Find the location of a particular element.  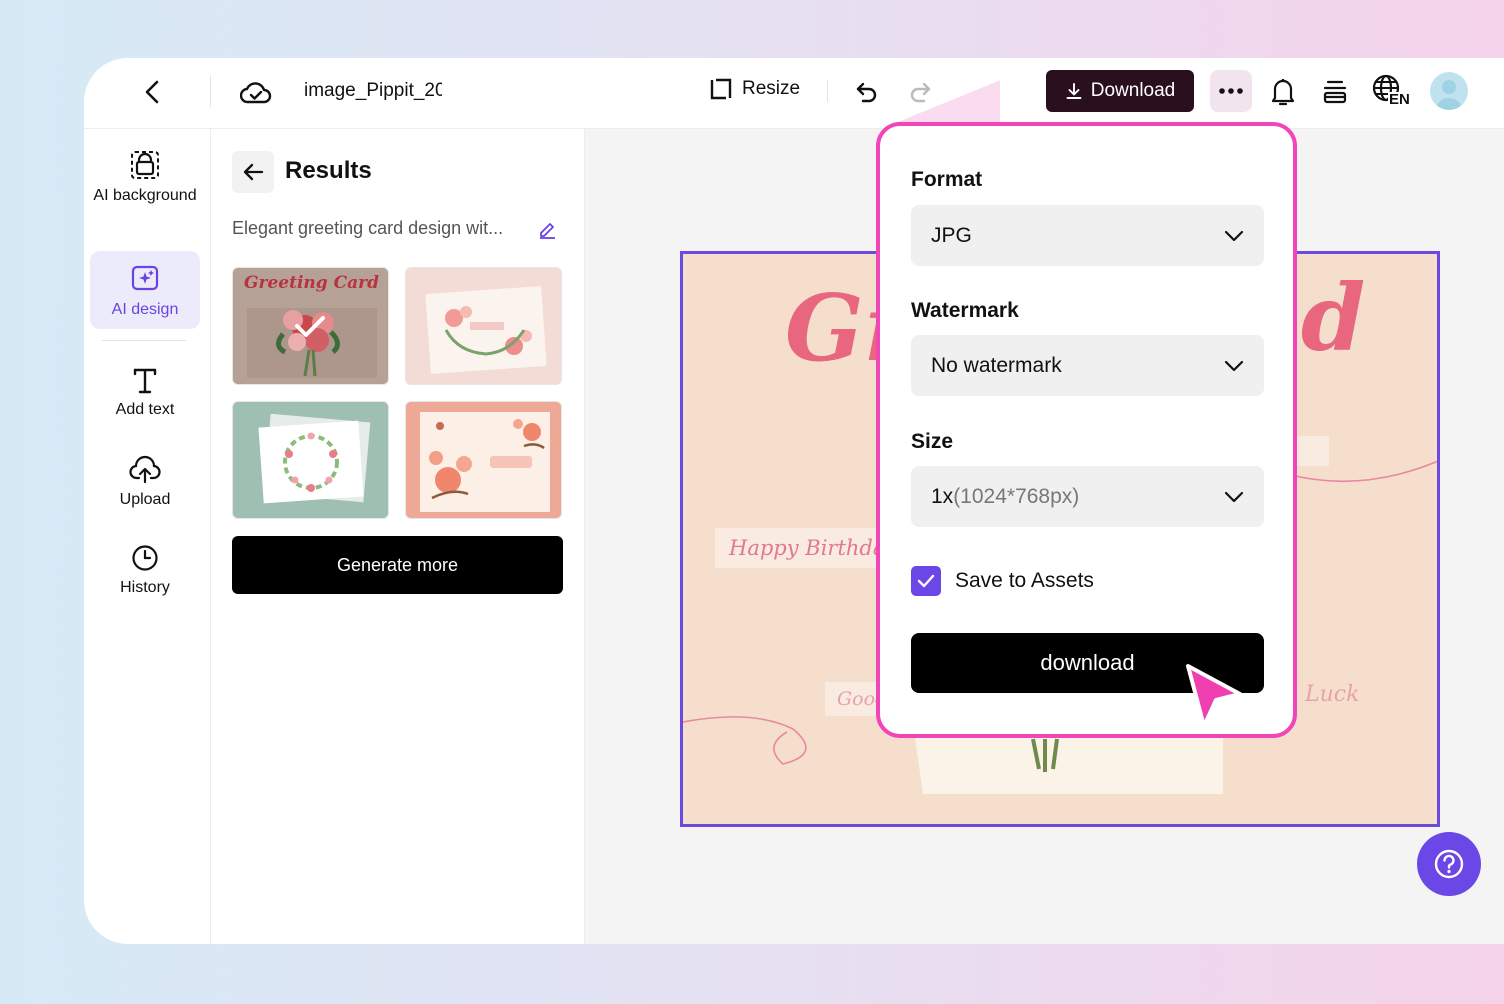

download-button: Download is located at coordinates (1120, 91).